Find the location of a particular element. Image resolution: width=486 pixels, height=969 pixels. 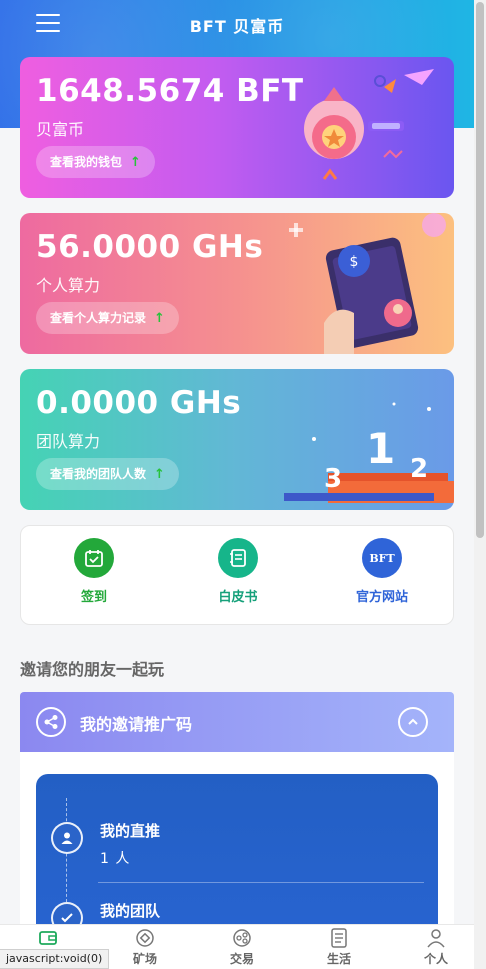

wallet-balance: 1648.5674 BFT is located at coordinates (170, 91).